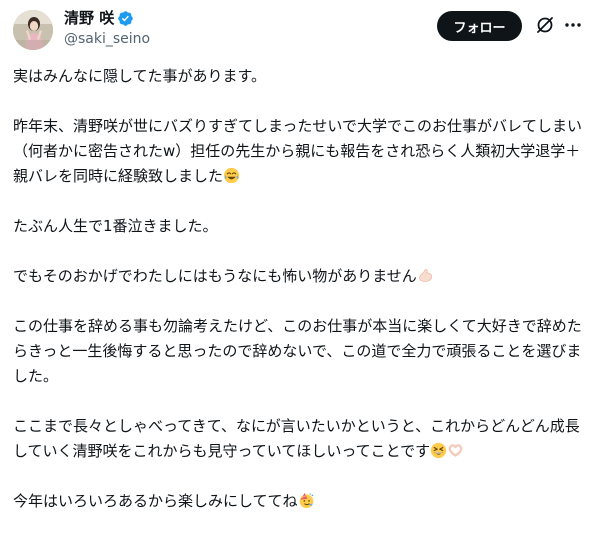  I want to click on tweet-paragraph: でもそのおかげでわたしにはもうなにも怖い物がありません, so click(298, 276).